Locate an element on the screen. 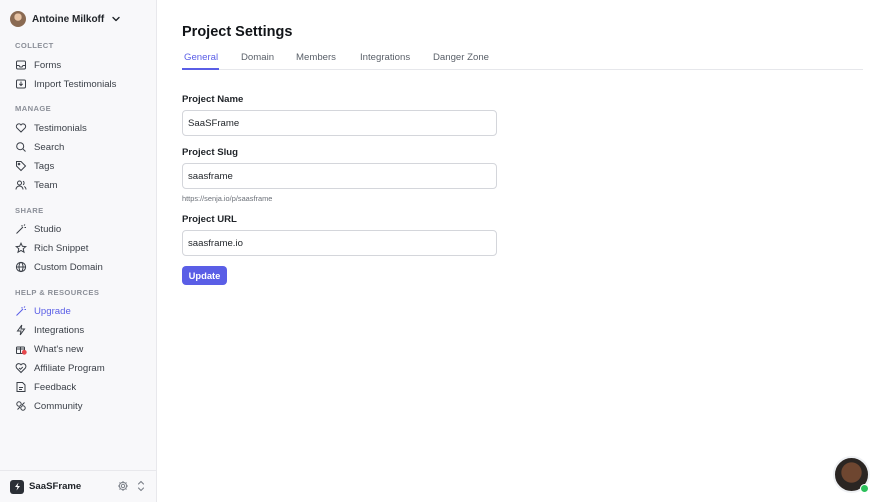 The height and width of the screenshot is (502, 885). sidebar-item-label: Custom Domain is located at coordinates (68, 267).